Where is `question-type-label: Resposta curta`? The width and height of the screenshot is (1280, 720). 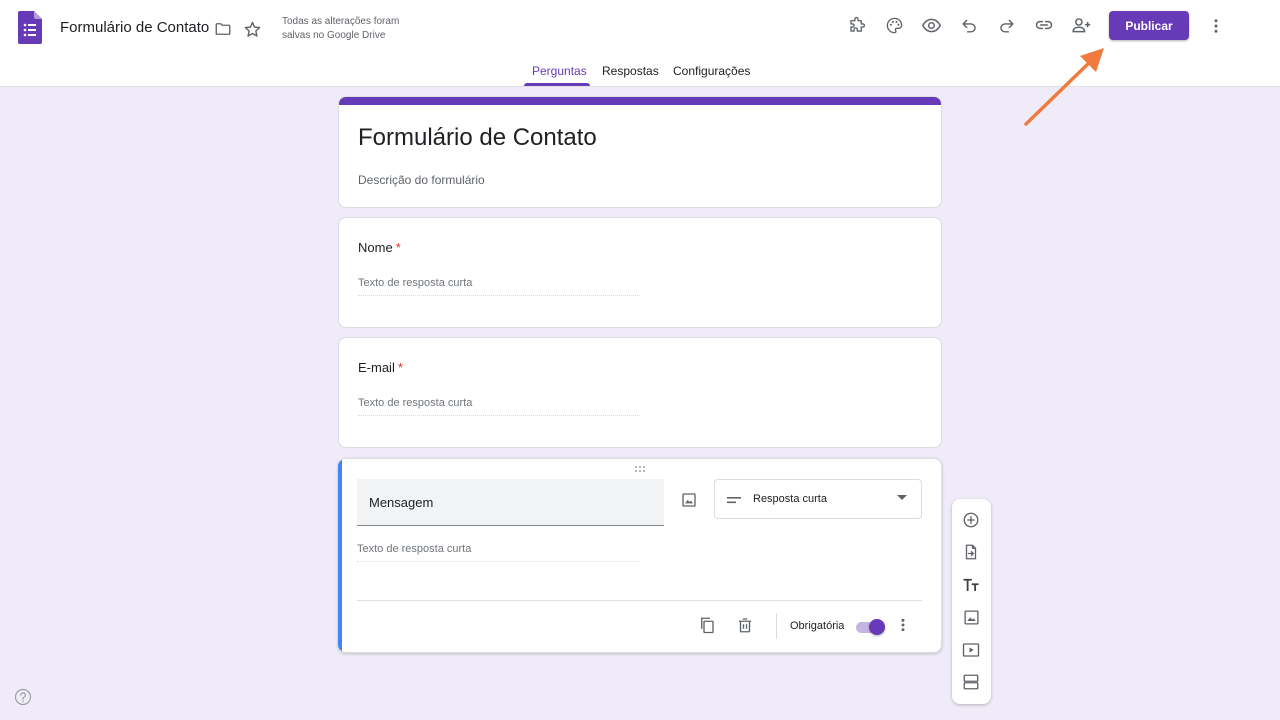 question-type-label: Resposta curta is located at coordinates (790, 499).